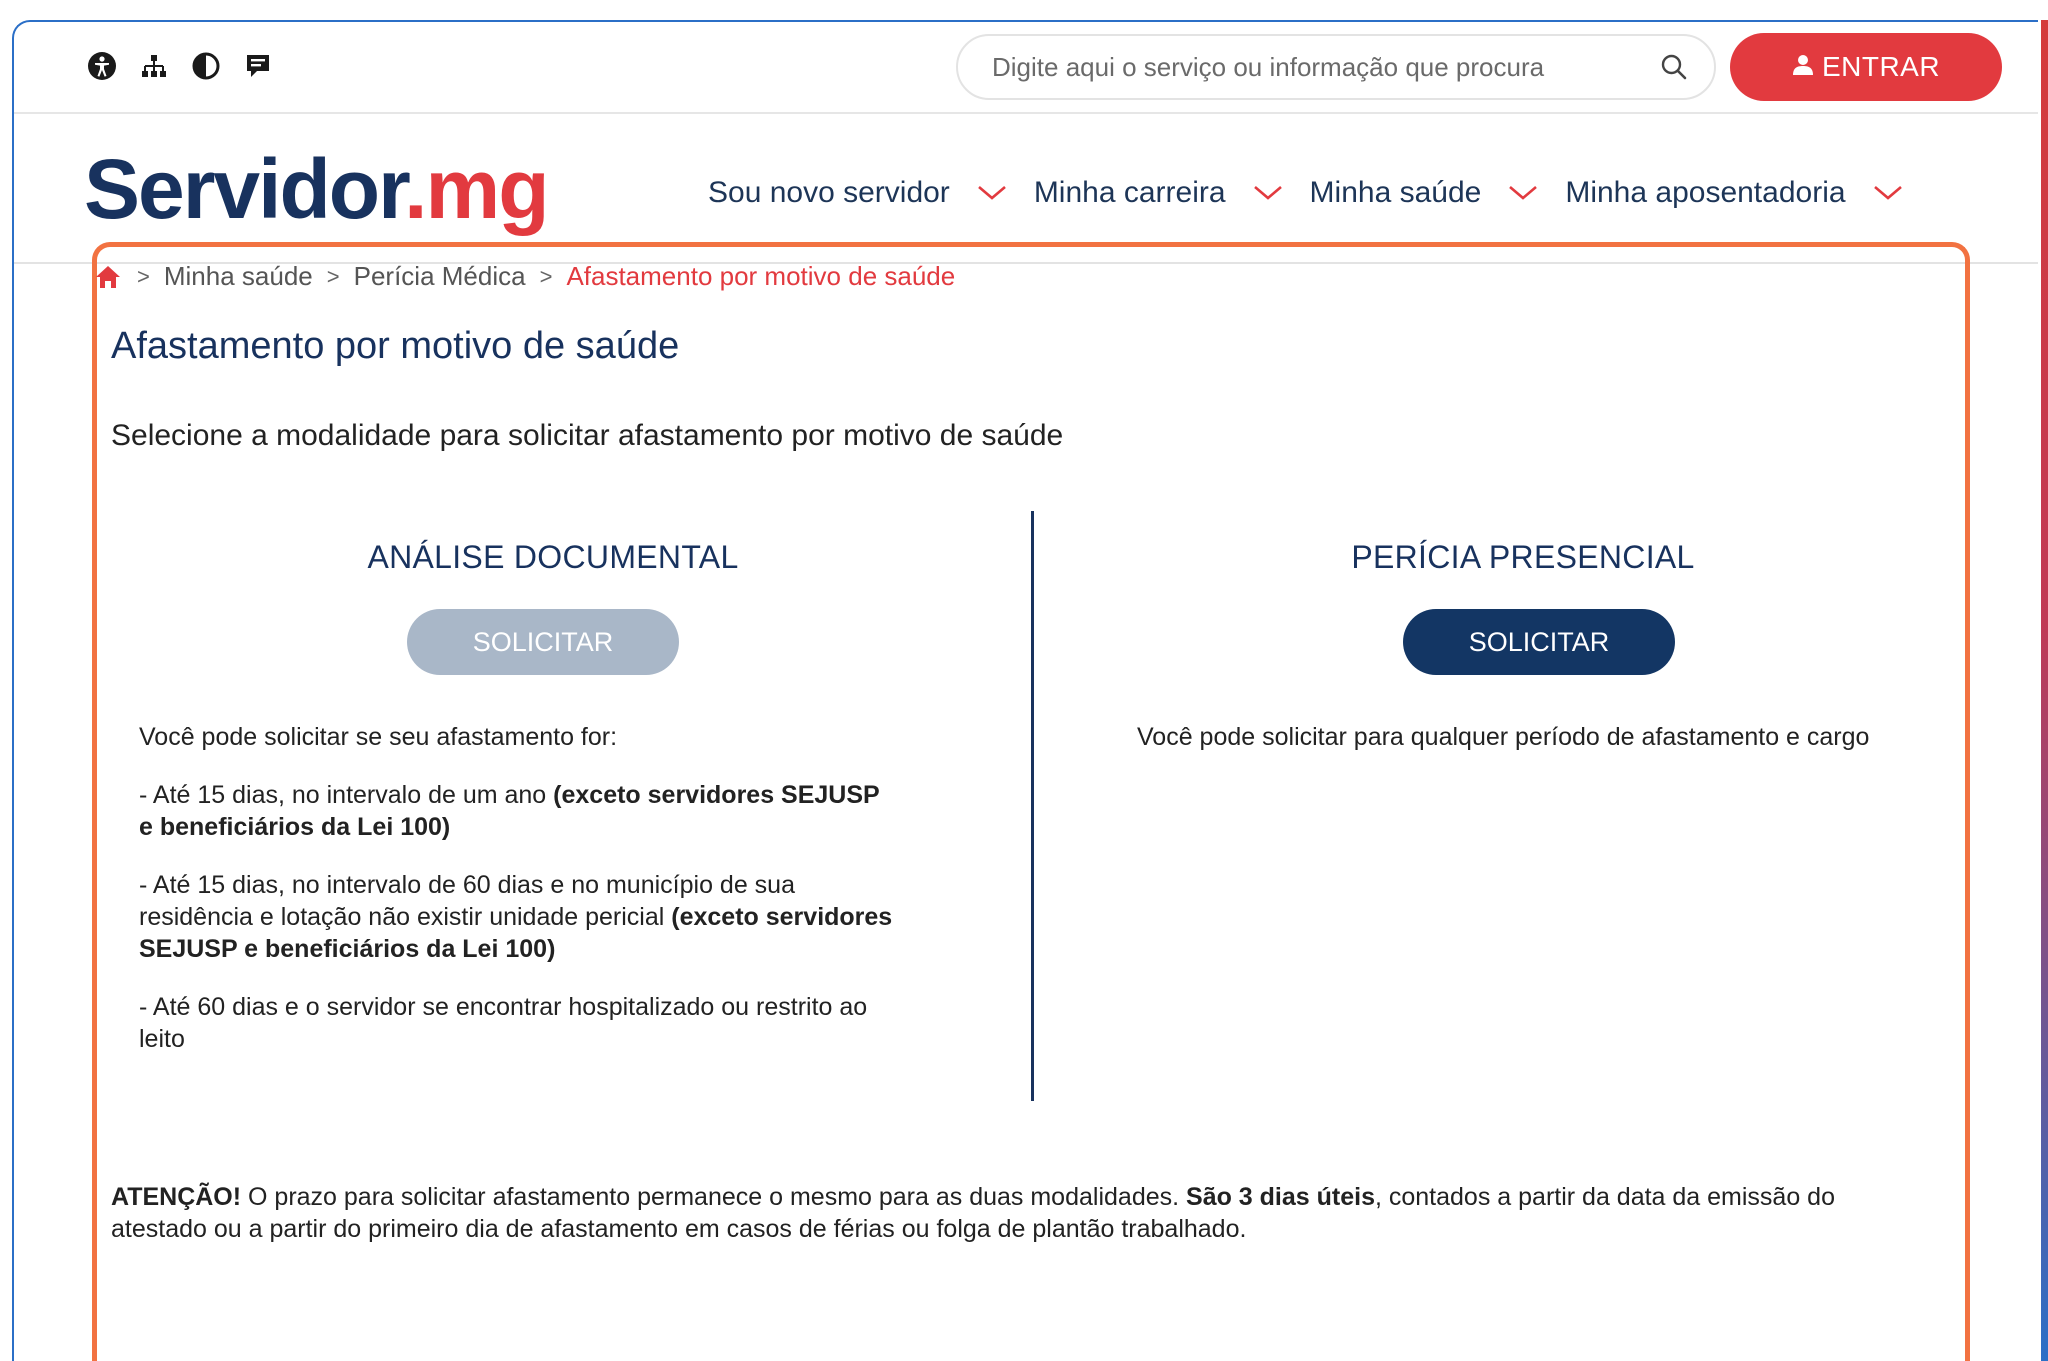  I want to click on login-label: ENTRAR, so click(1881, 66).